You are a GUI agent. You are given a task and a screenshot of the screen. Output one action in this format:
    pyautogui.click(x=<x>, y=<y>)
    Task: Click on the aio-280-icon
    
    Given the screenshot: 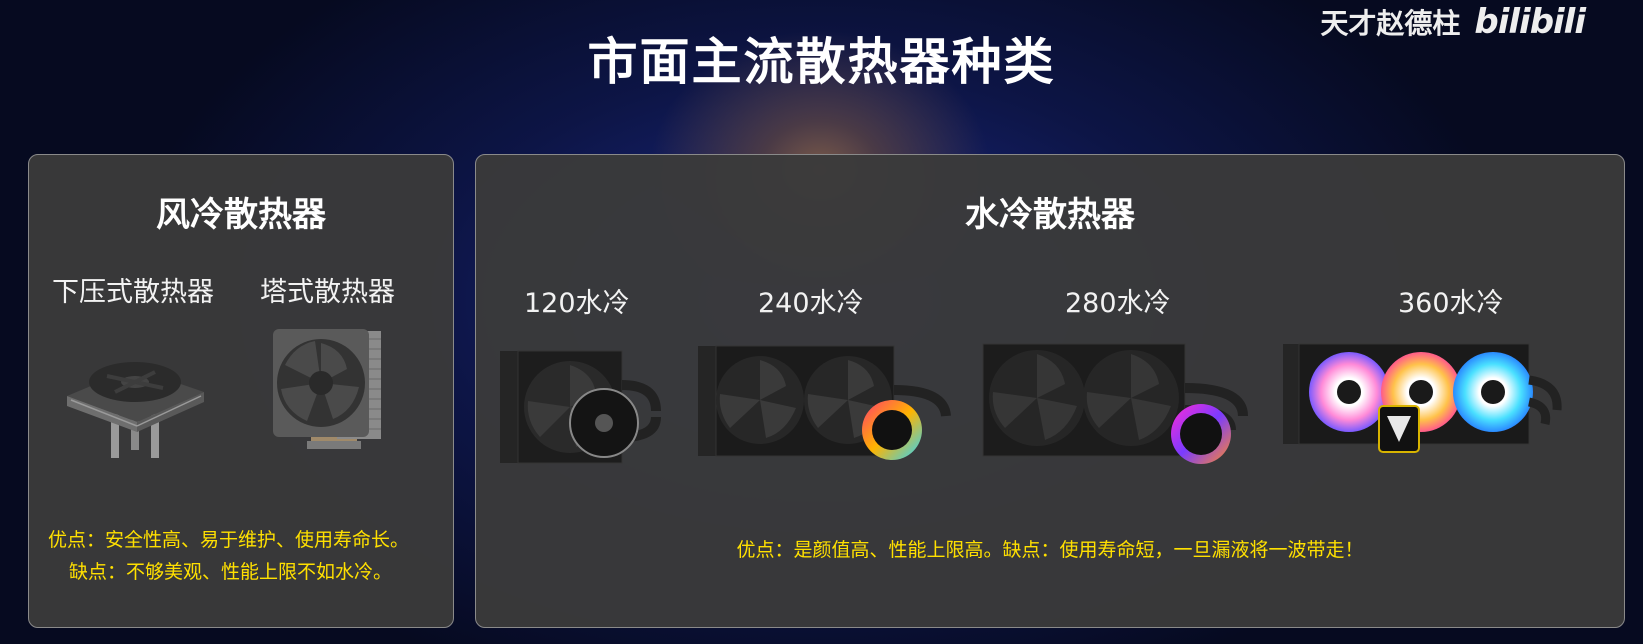 What is the action you would take?
    pyautogui.click(x=1115, y=403)
    